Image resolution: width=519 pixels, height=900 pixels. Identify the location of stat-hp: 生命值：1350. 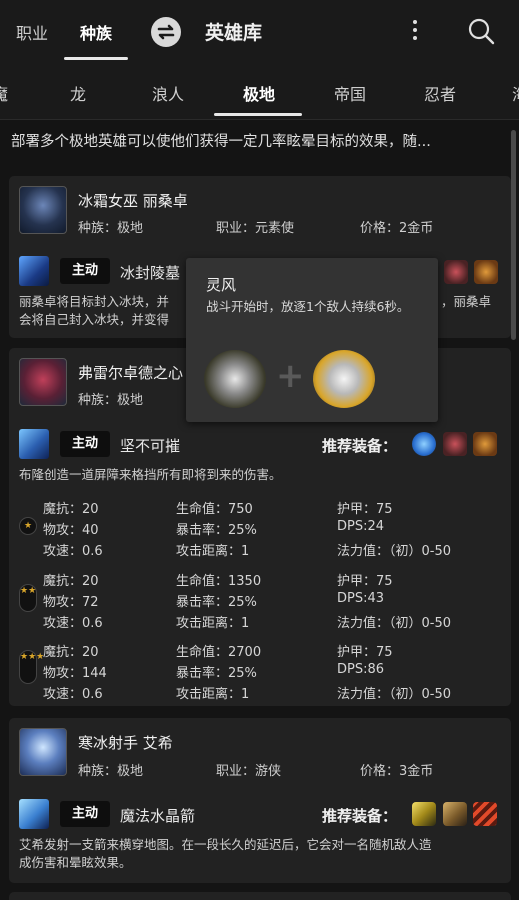
(219, 581).